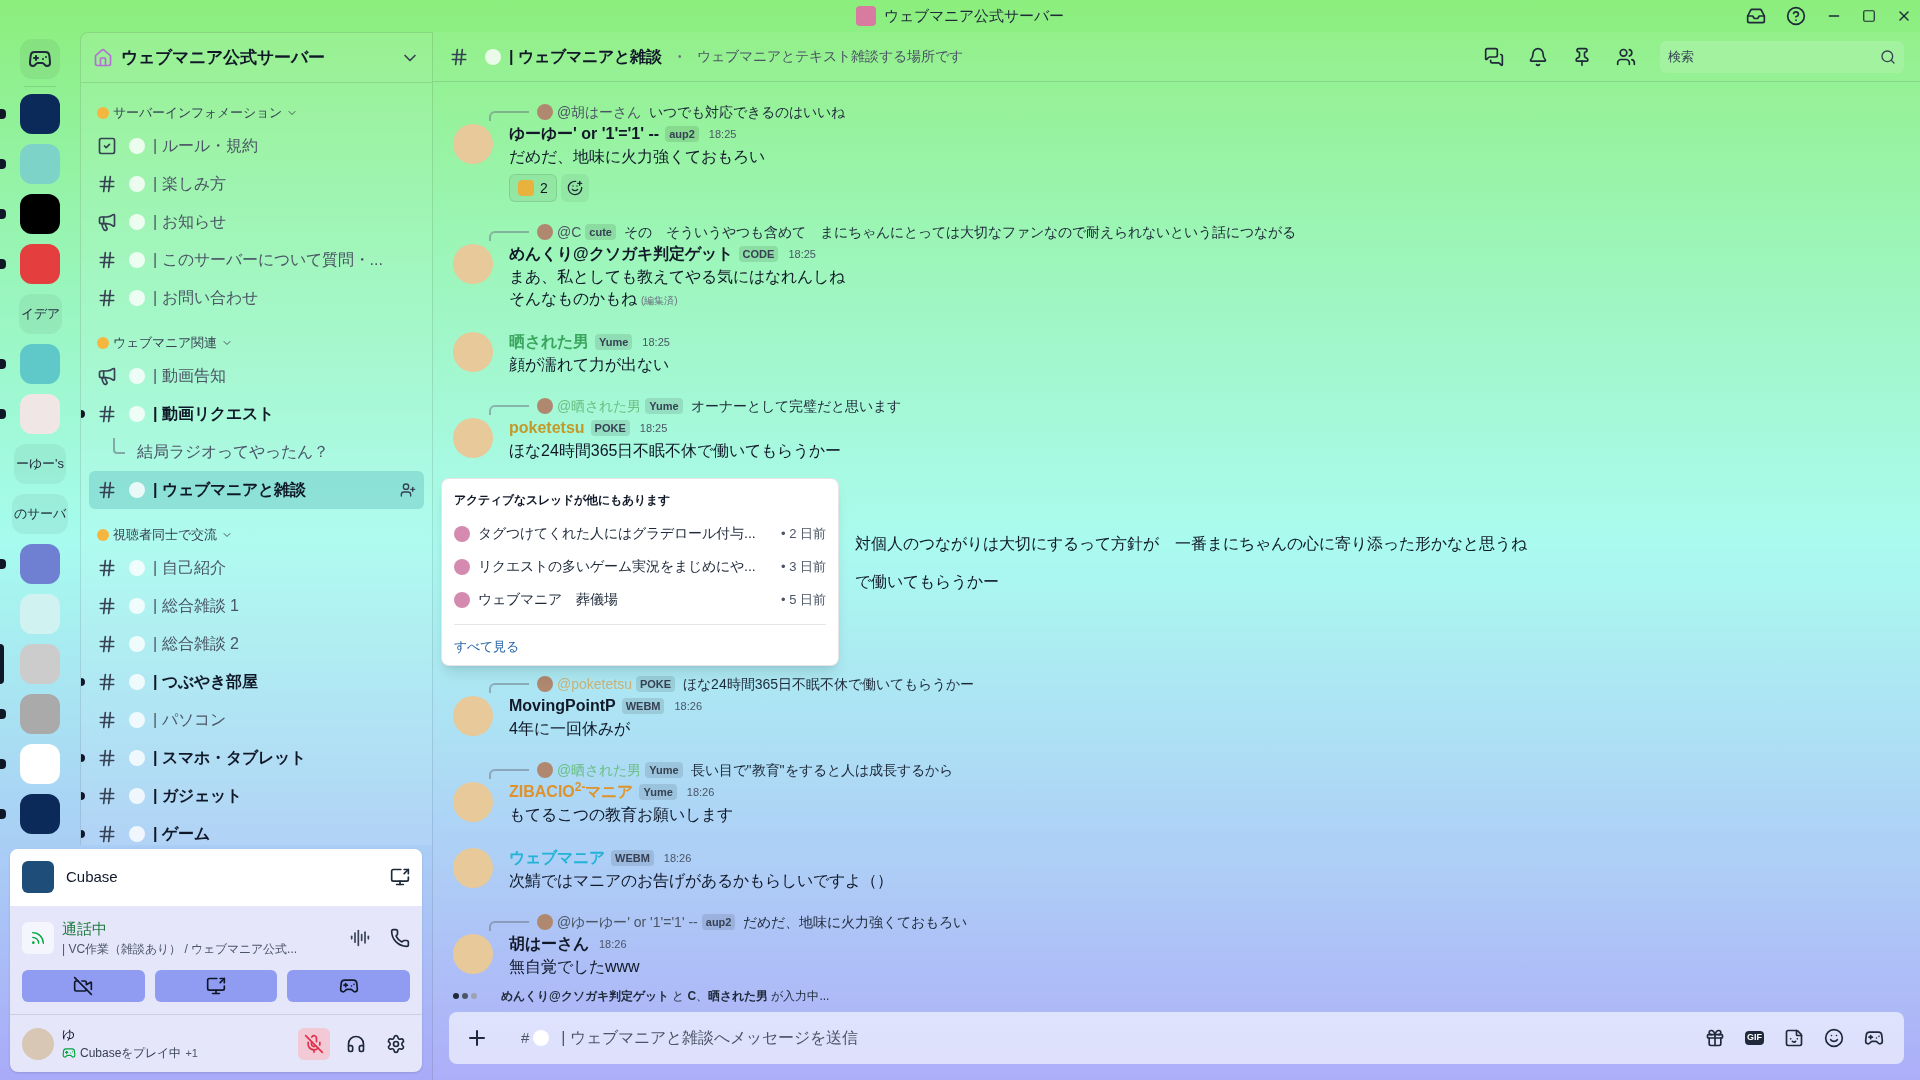 The image size is (1920, 1080). I want to click on thread-row: ウェブマニア 葬儀場 • 5 日前, so click(640, 599).